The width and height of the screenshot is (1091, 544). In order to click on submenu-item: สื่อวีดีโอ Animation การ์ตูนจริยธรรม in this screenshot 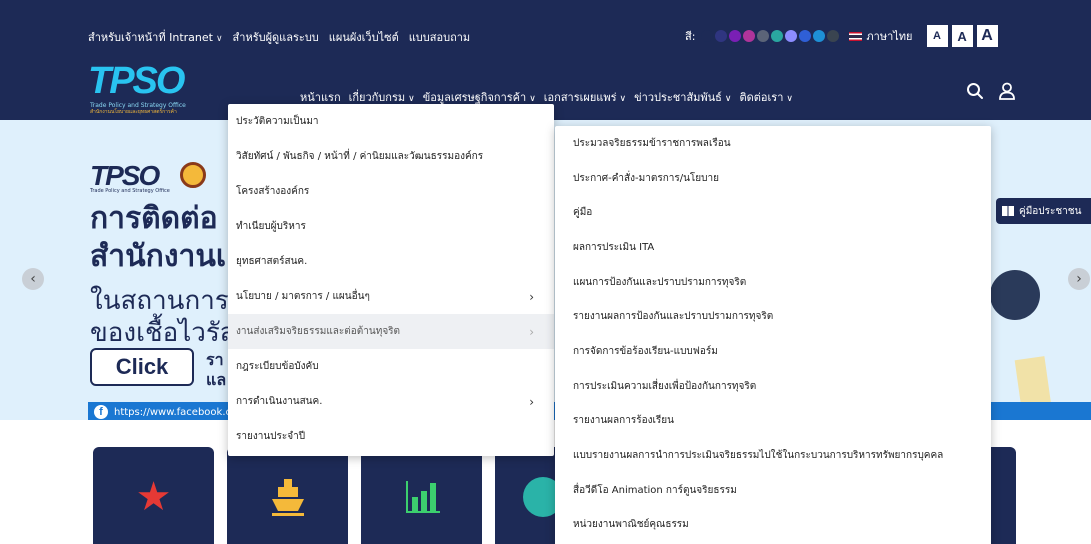, I will do `click(773, 490)`.